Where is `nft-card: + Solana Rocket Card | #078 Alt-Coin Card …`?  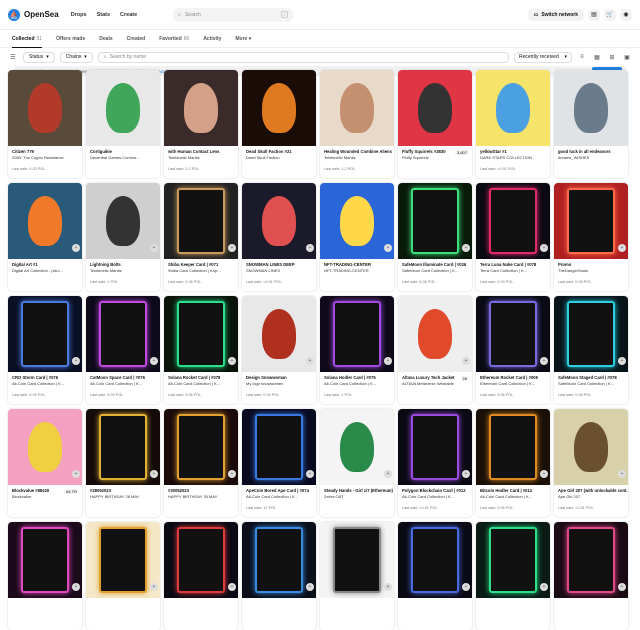 nft-card: + Solana Rocket Card | #078 Alt-Coin Card … is located at coordinates (201, 350).